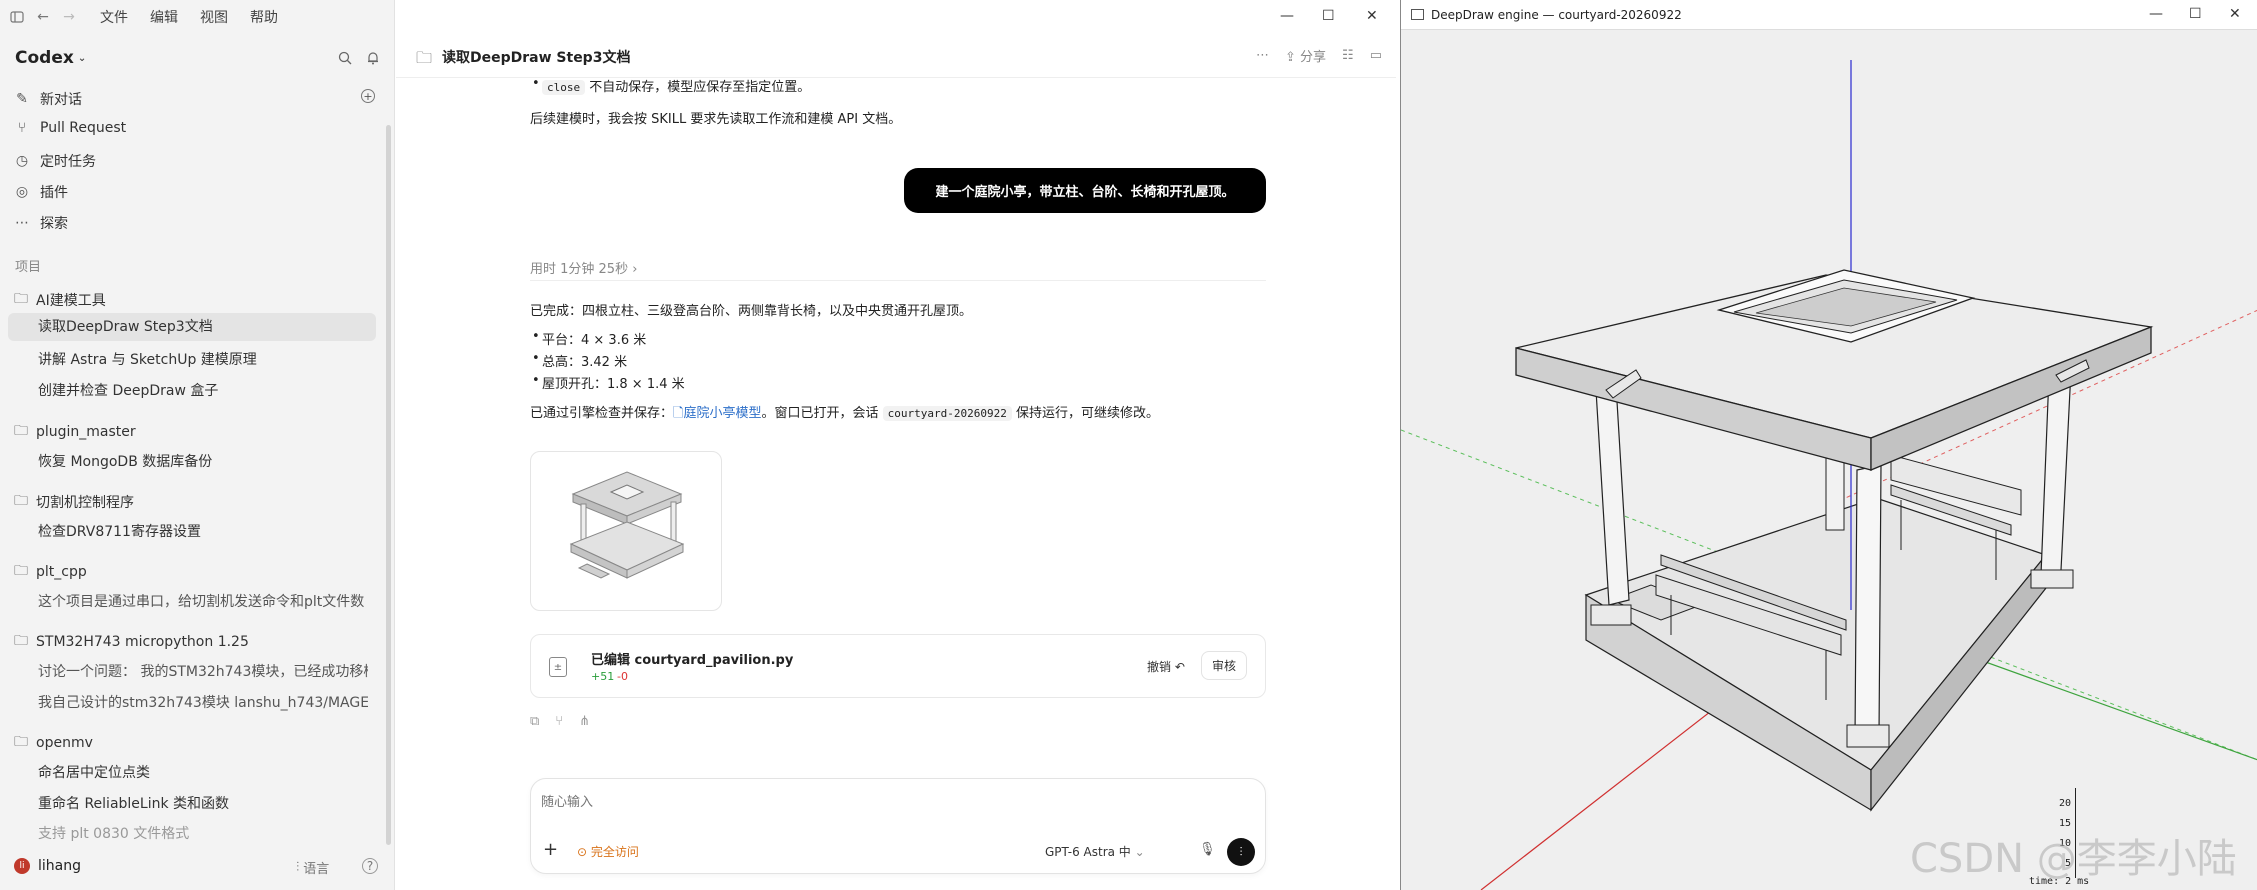  I want to click on new-chat-plus-icon: +, so click(368, 96).